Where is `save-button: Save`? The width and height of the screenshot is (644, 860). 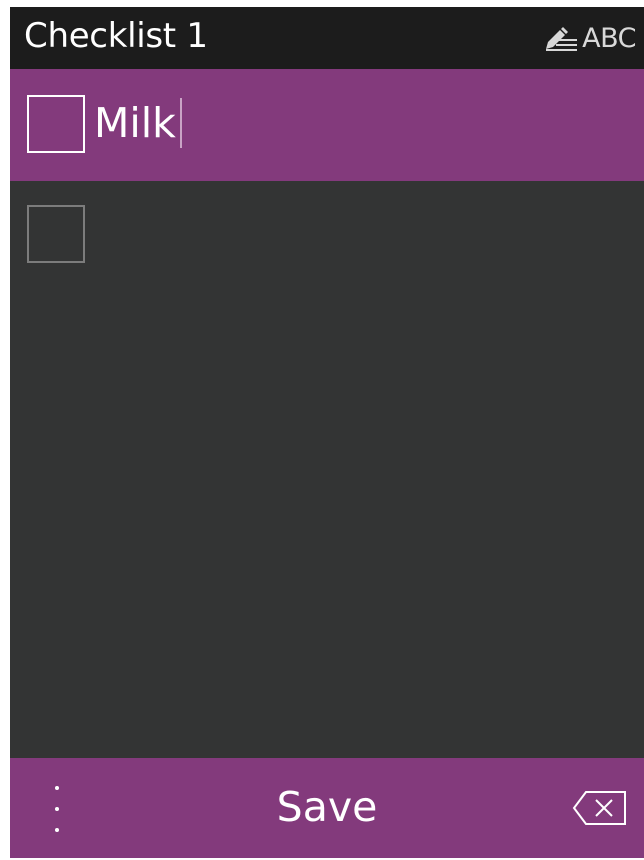 save-button: Save is located at coordinates (327, 807).